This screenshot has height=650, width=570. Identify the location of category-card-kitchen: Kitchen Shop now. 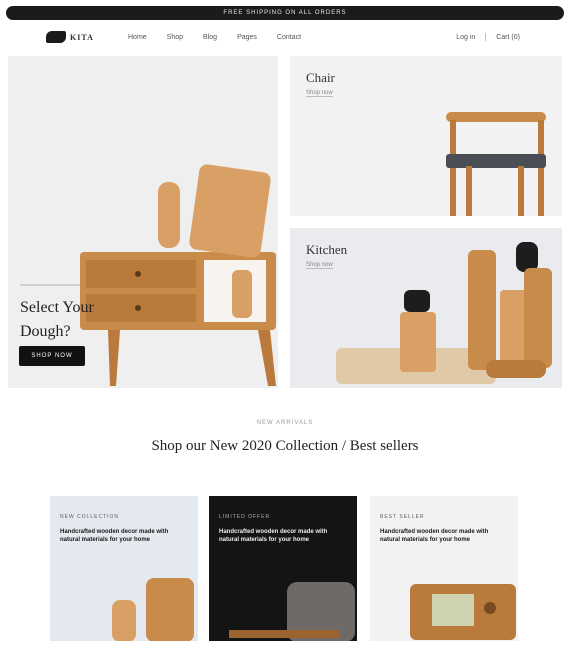
(426, 308).